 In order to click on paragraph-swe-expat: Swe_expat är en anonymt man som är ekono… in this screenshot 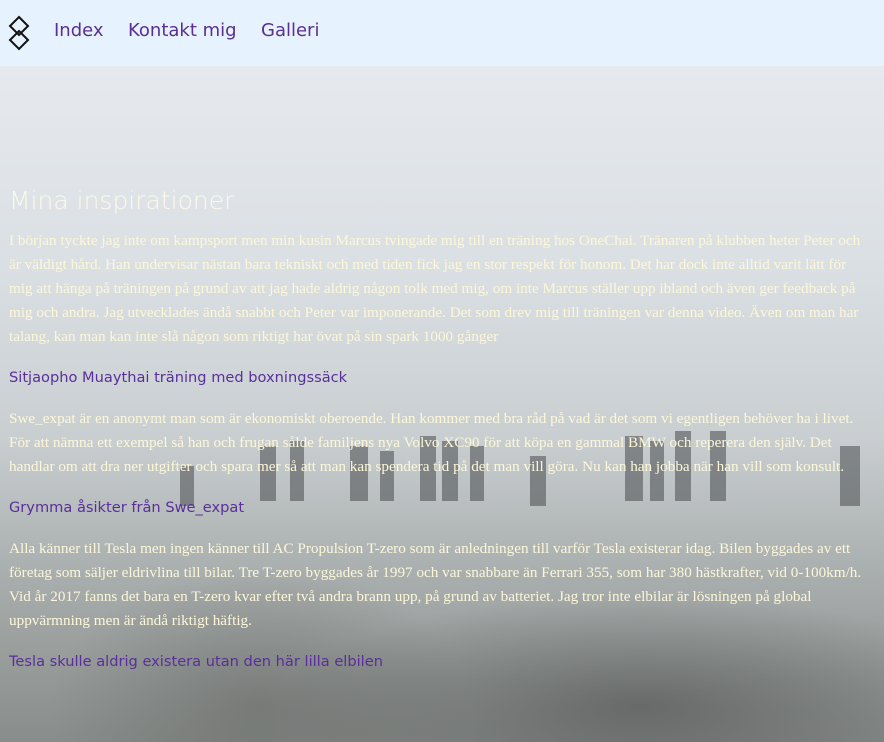, I will do `click(431, 442)`.